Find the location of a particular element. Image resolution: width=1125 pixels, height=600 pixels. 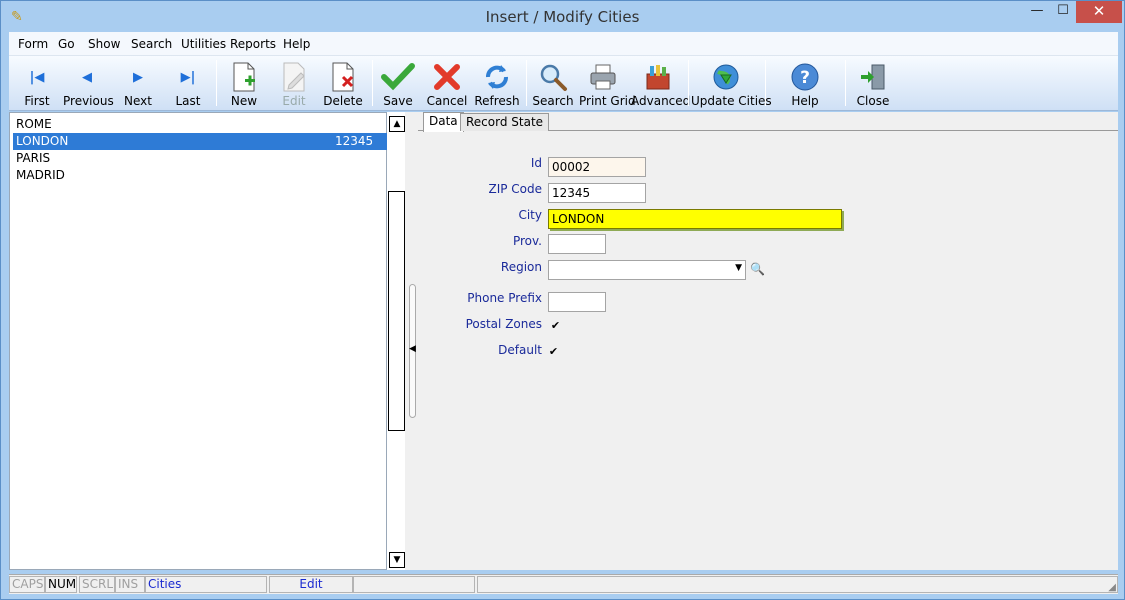

menu-search: Search is located at coordinates (151, 44).